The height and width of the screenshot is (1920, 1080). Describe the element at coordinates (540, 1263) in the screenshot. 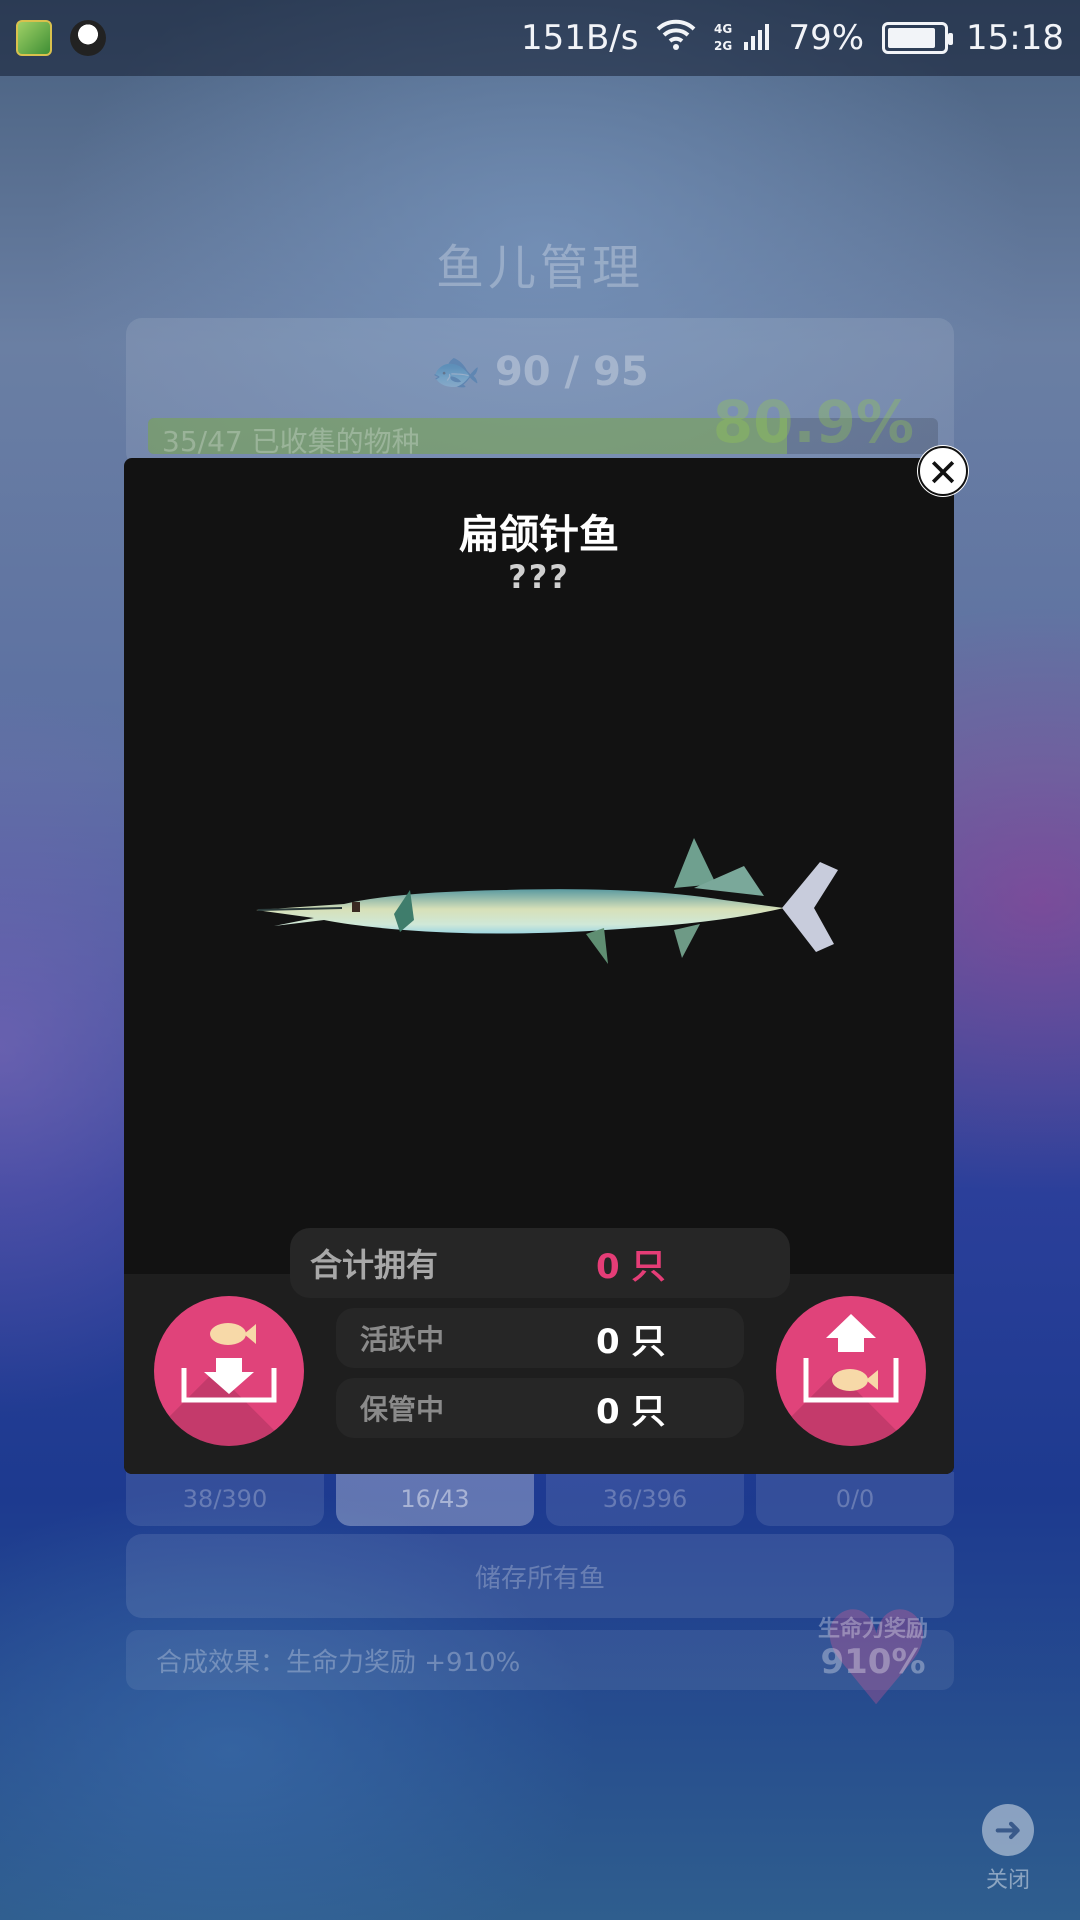

I see `total-owned-row: 合计拥有 0 只` at that location.